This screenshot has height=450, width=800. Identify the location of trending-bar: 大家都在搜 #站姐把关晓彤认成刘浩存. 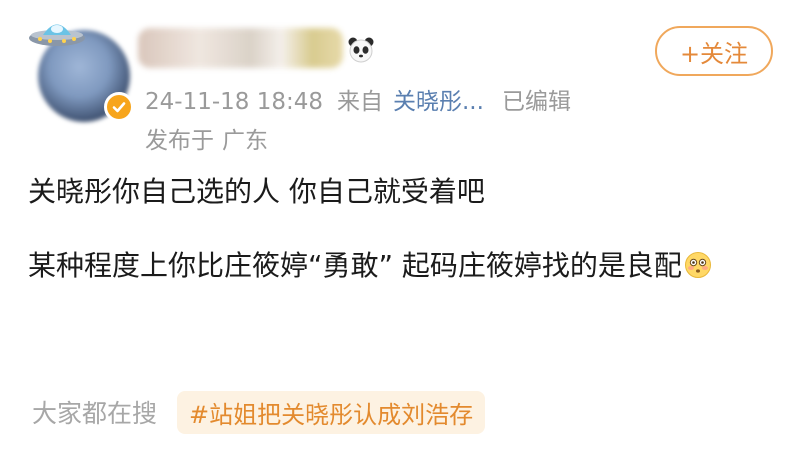
(259, 412).